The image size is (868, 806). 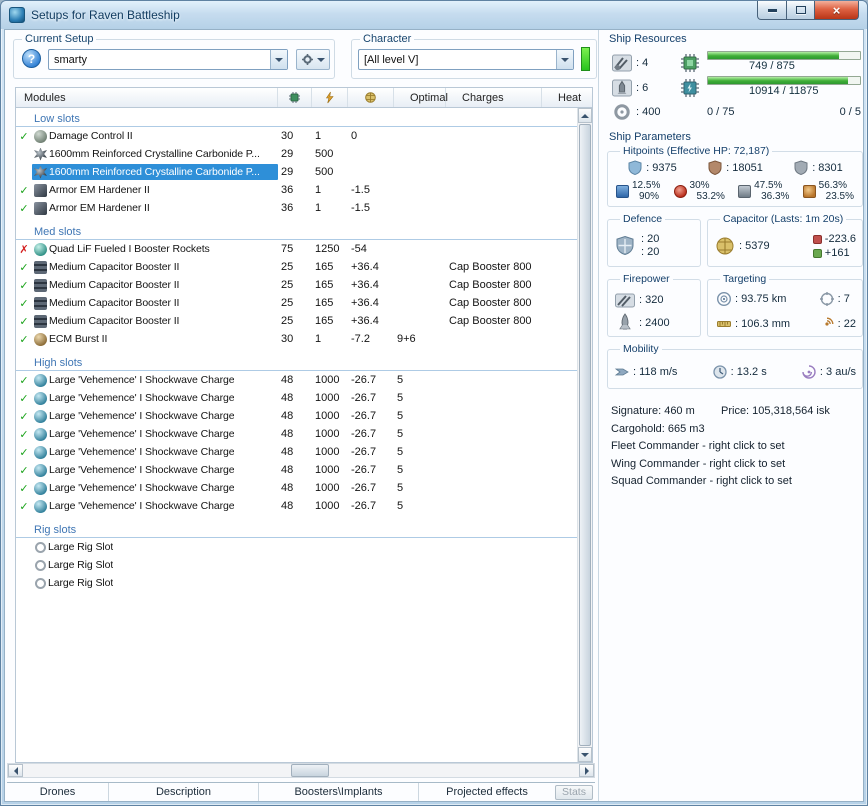 What do you see at coordinates (155, 136) in the screenshot?
I see `module-name-zone: Damage Control II` at bounding box center [155, 136].